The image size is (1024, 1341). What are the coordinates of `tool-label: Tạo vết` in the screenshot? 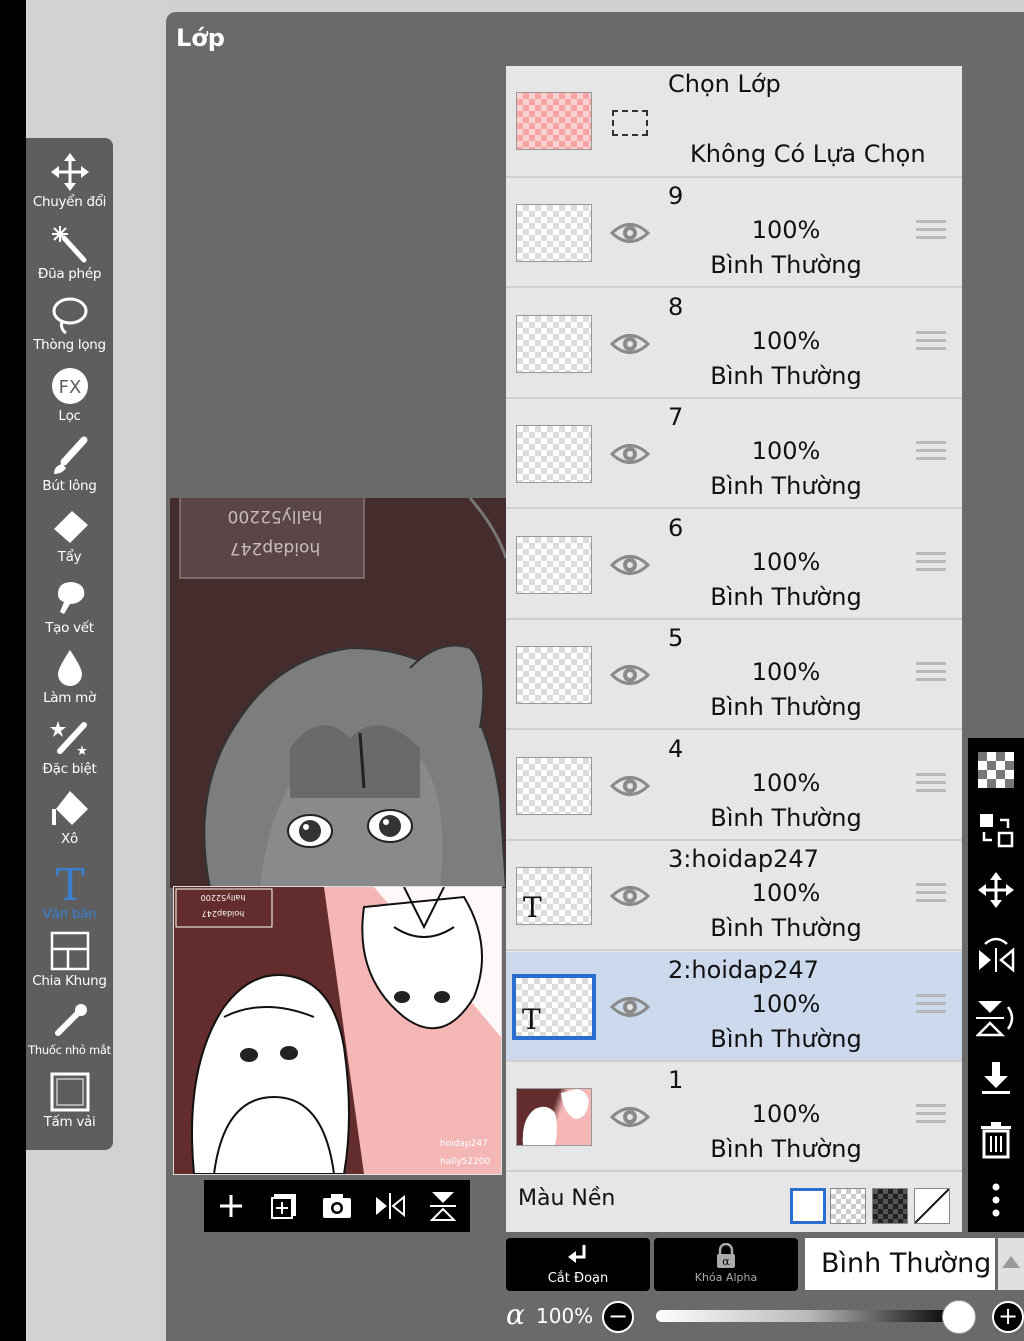 It's located at (69, 628).